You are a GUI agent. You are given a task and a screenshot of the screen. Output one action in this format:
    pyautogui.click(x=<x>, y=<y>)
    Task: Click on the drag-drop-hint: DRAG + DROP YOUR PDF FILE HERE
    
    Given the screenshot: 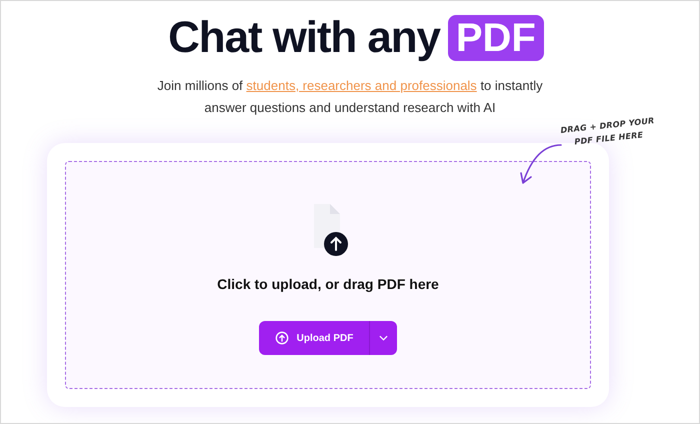 What is the action you would take?
    pyautogui.click(x=608, y=132)
    